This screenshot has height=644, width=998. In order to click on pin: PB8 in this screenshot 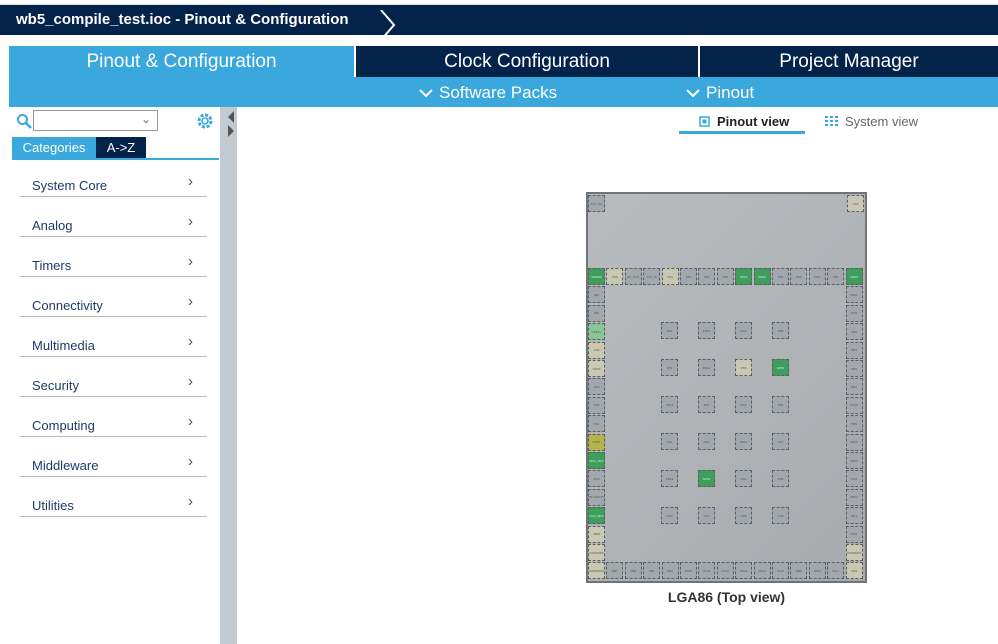, I will do `click(780, 330)`.